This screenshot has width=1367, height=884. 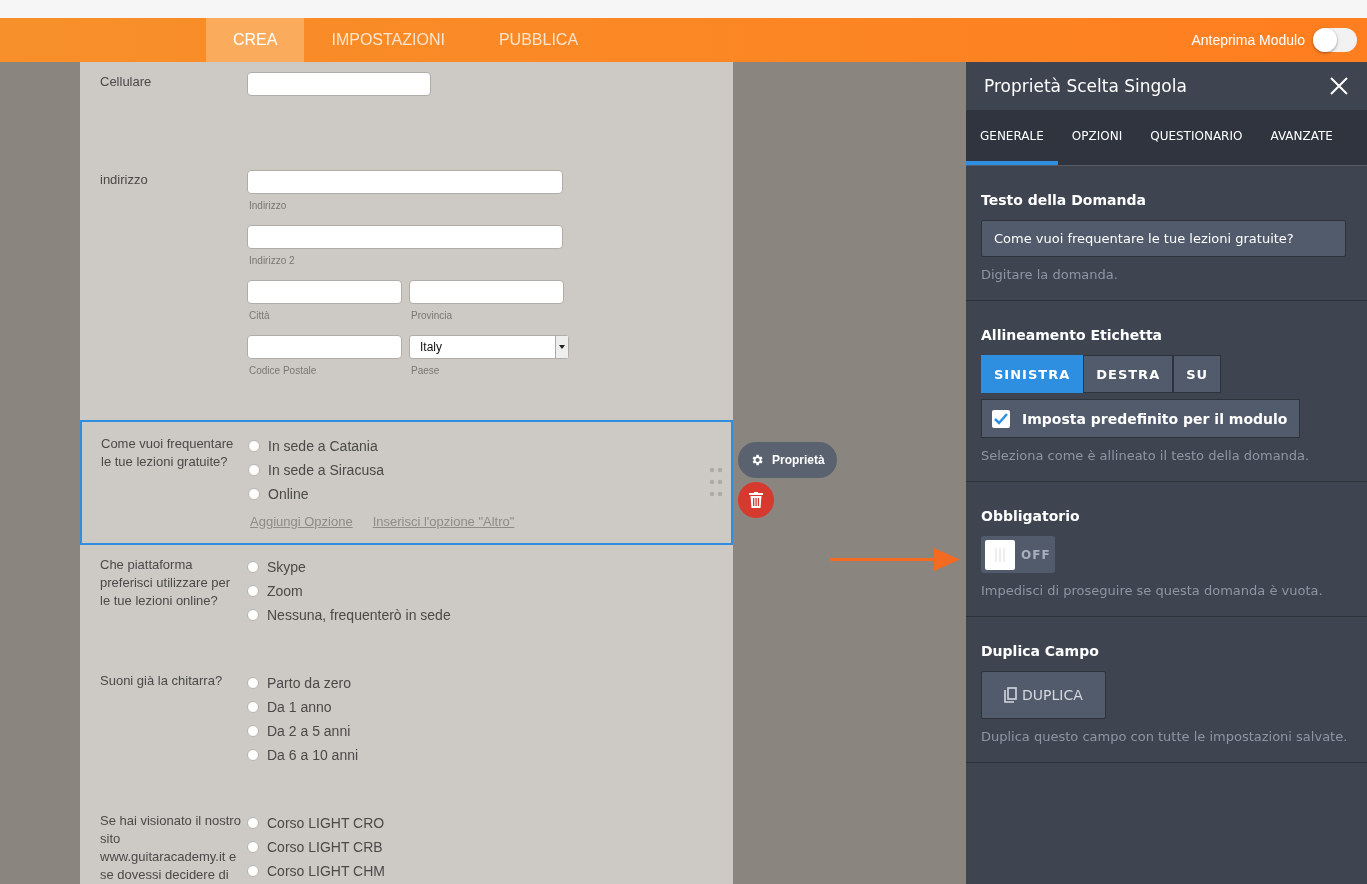 I want to click on close-button, so click(x=1339, y=86).